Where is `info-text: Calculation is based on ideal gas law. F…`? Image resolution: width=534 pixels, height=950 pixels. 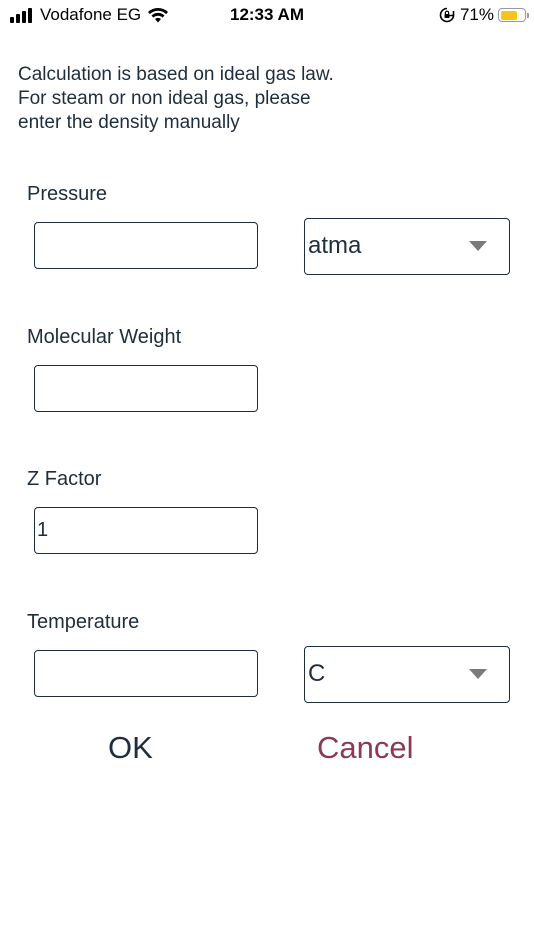
info-text: Calculation is based on ideal gas law. F… is located at coordinates (268, 99).